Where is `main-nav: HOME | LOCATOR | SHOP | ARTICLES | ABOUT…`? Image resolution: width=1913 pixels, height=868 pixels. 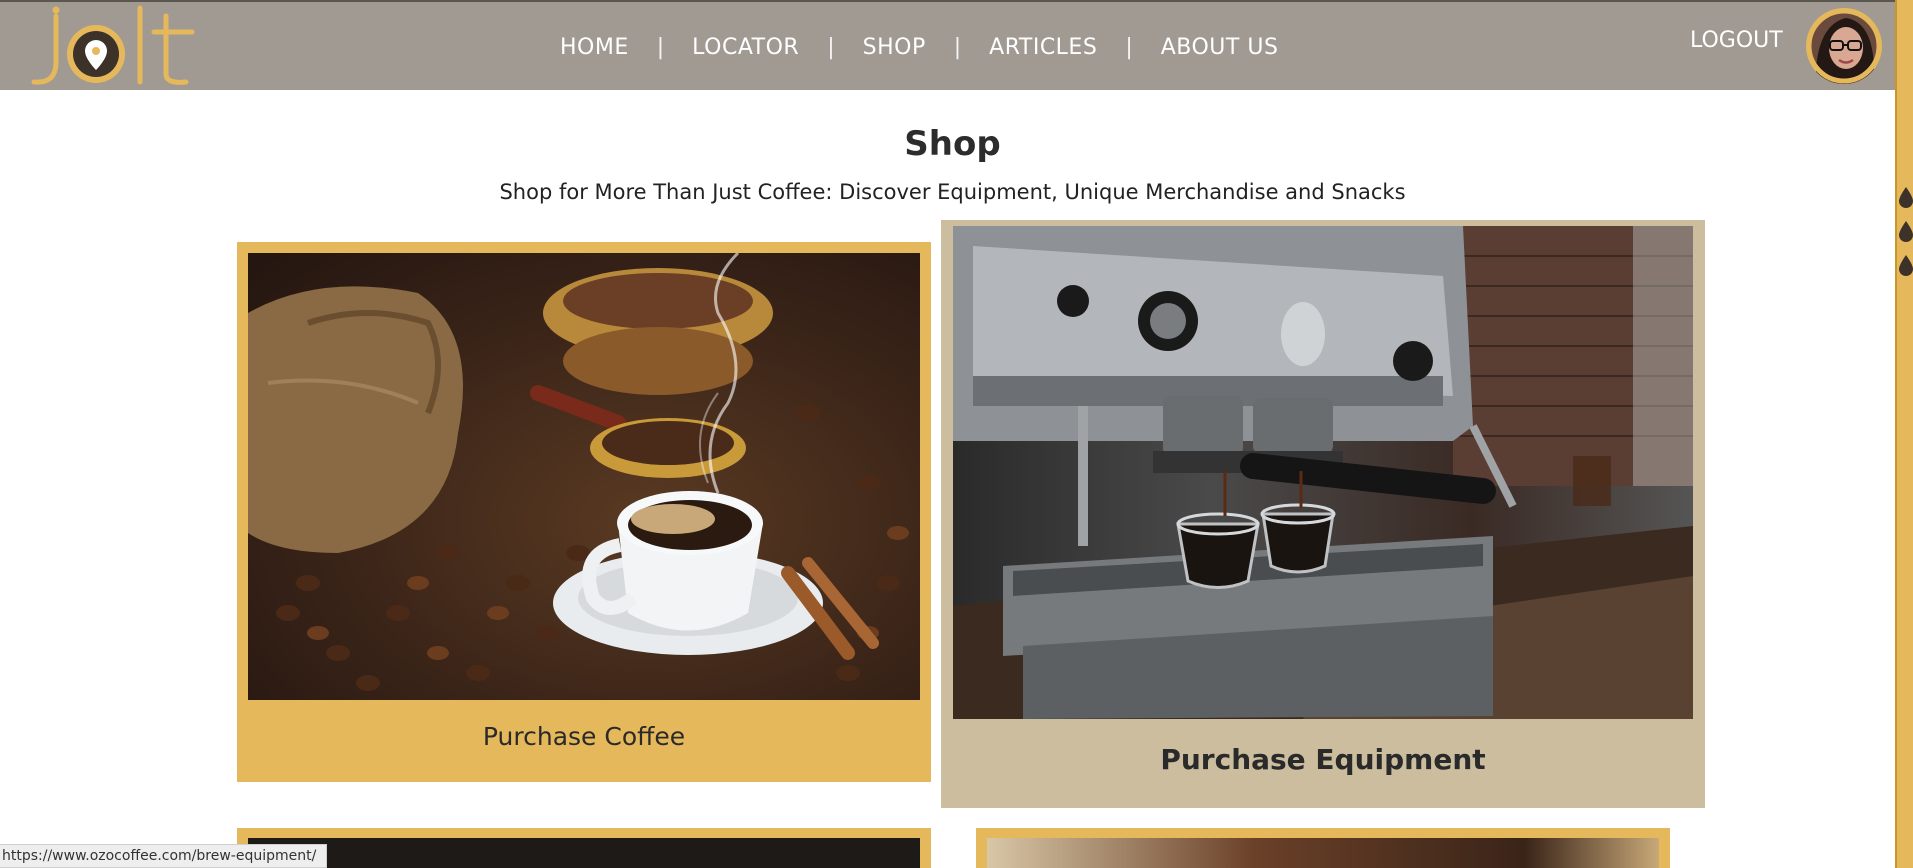
main-nav: HOME | LOCATOR | SHOP | ARTICLES | ABOUT… is located at coordinates (919, 47).